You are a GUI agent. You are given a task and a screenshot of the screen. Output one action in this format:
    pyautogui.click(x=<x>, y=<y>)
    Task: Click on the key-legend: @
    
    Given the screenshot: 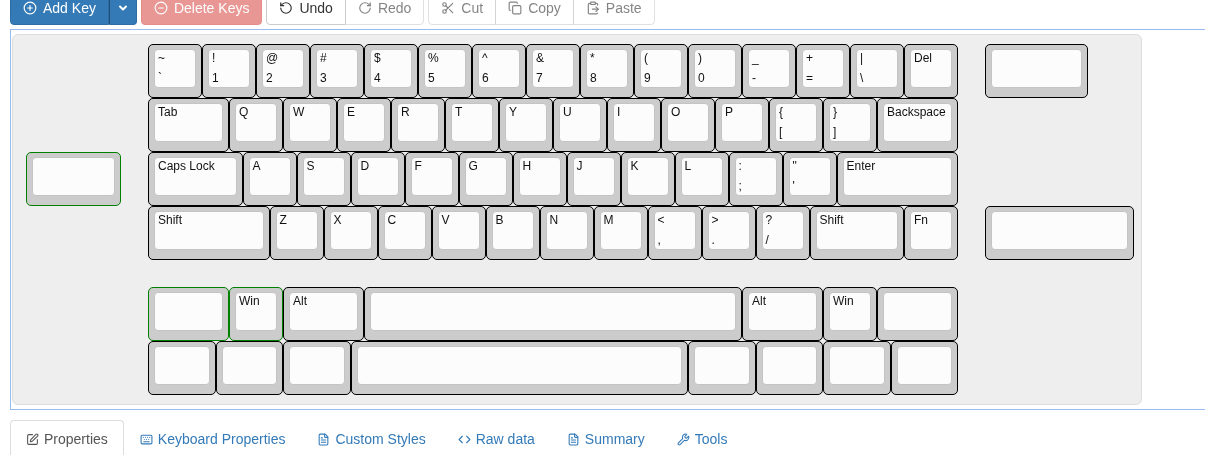 What is the action you would take?
    pyautogui.click(x=272, y=58)
    